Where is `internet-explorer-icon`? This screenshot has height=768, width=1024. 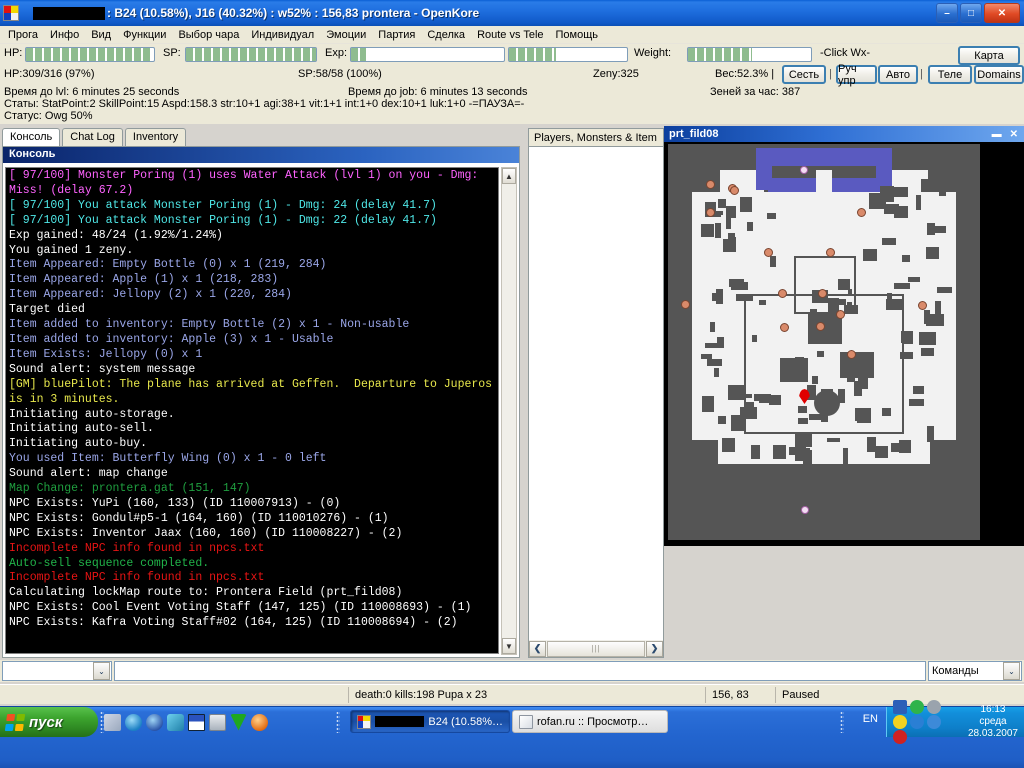 internet-explorer-icon is located at coordinates (133, 722).